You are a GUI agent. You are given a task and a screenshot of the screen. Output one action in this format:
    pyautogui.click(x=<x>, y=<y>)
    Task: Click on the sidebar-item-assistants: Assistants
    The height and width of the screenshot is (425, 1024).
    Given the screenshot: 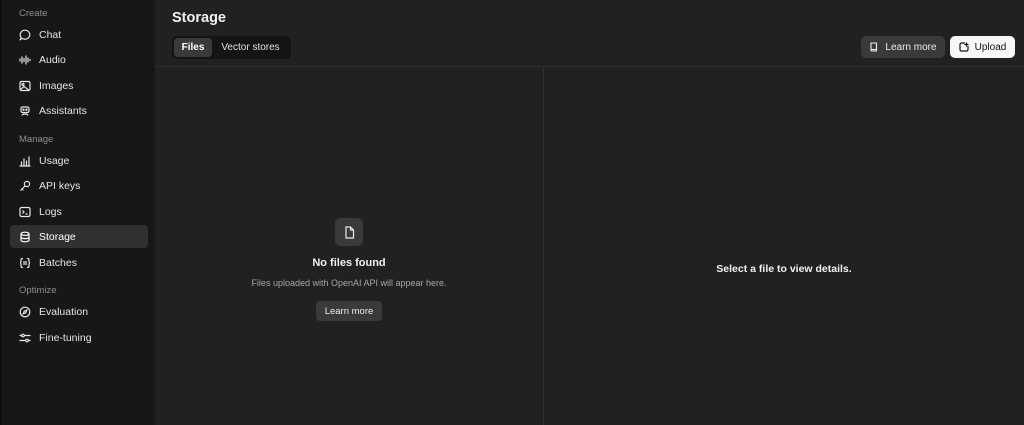 What is the action you would take?
    pyautogui.click(x=79, y=110)
    